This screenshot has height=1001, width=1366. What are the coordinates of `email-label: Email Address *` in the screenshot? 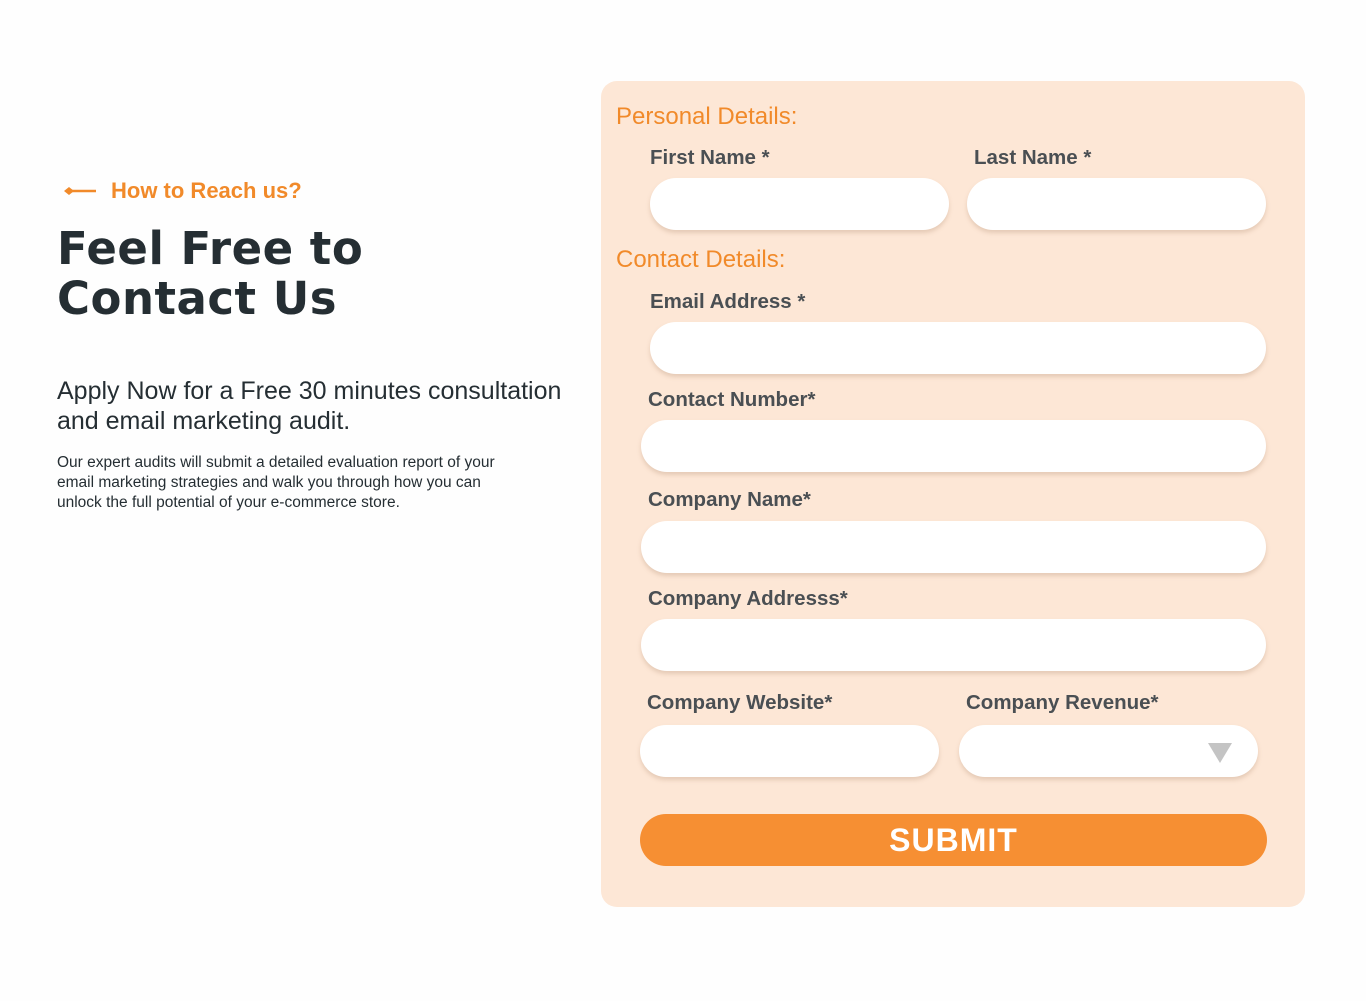 It's located at (728, 301).